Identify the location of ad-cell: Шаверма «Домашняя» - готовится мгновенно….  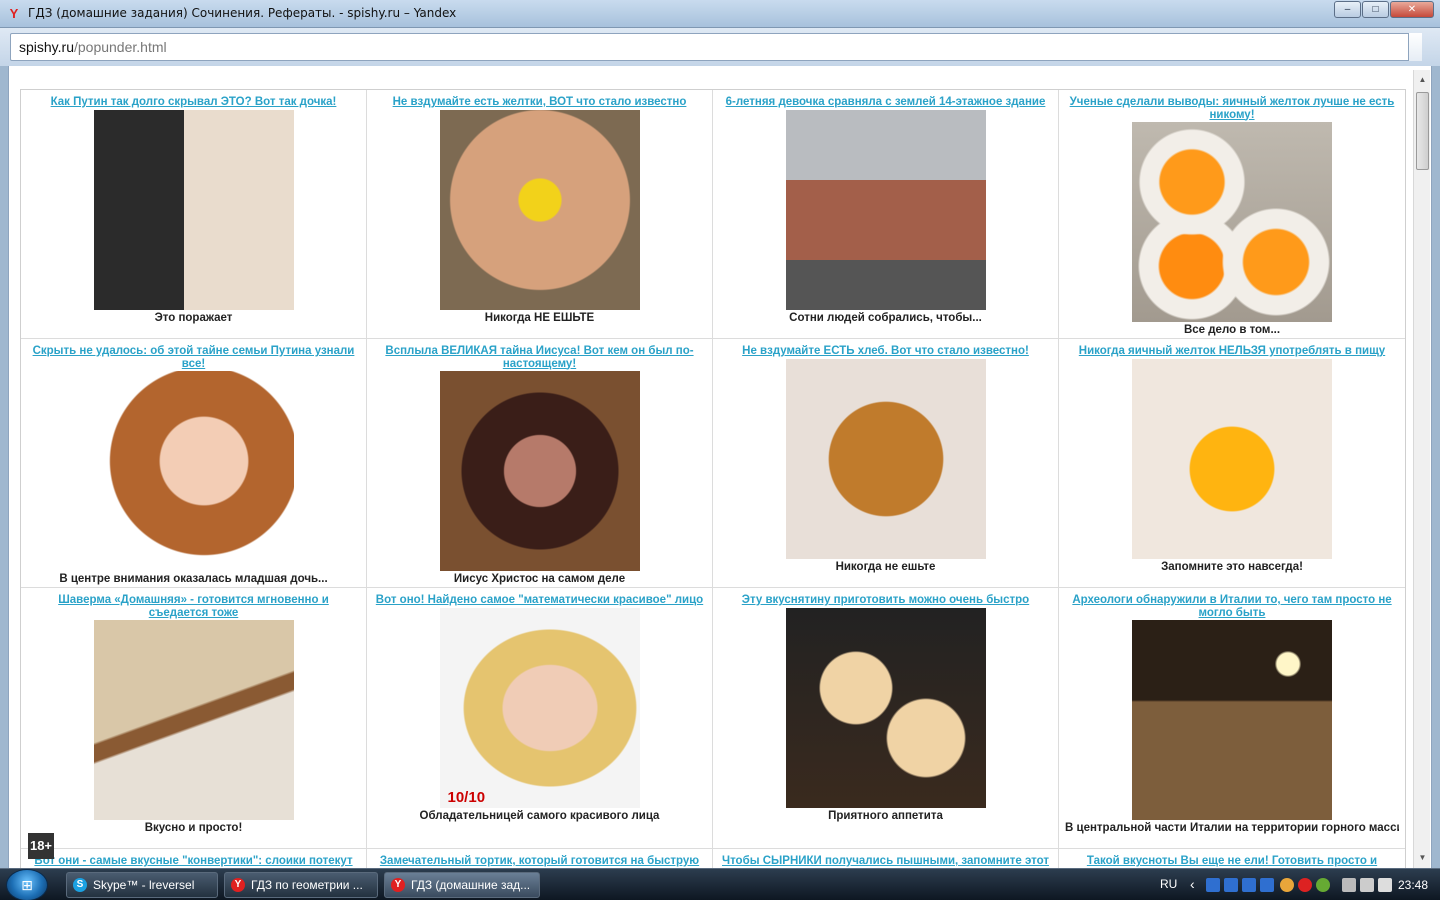
(194, 718).